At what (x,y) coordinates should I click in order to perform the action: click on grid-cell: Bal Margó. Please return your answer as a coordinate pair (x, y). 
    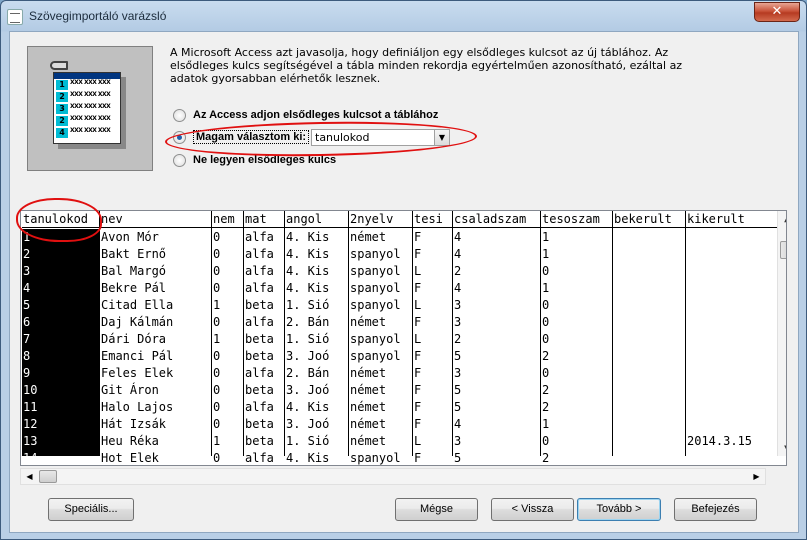
    Looking at the image, I should click on (134, 271).